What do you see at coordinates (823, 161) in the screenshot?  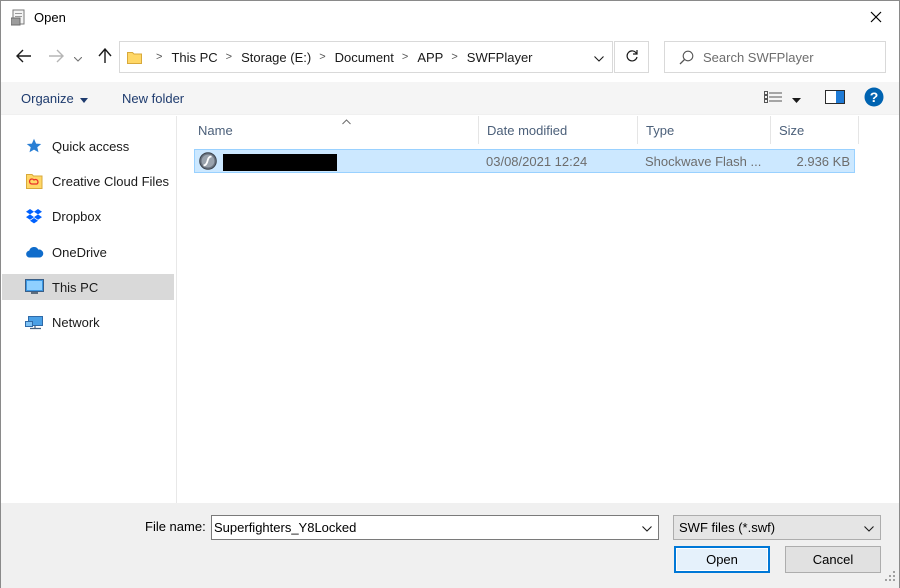 I see `file-size: 2.936 KB` at bounding box center [823, 161].